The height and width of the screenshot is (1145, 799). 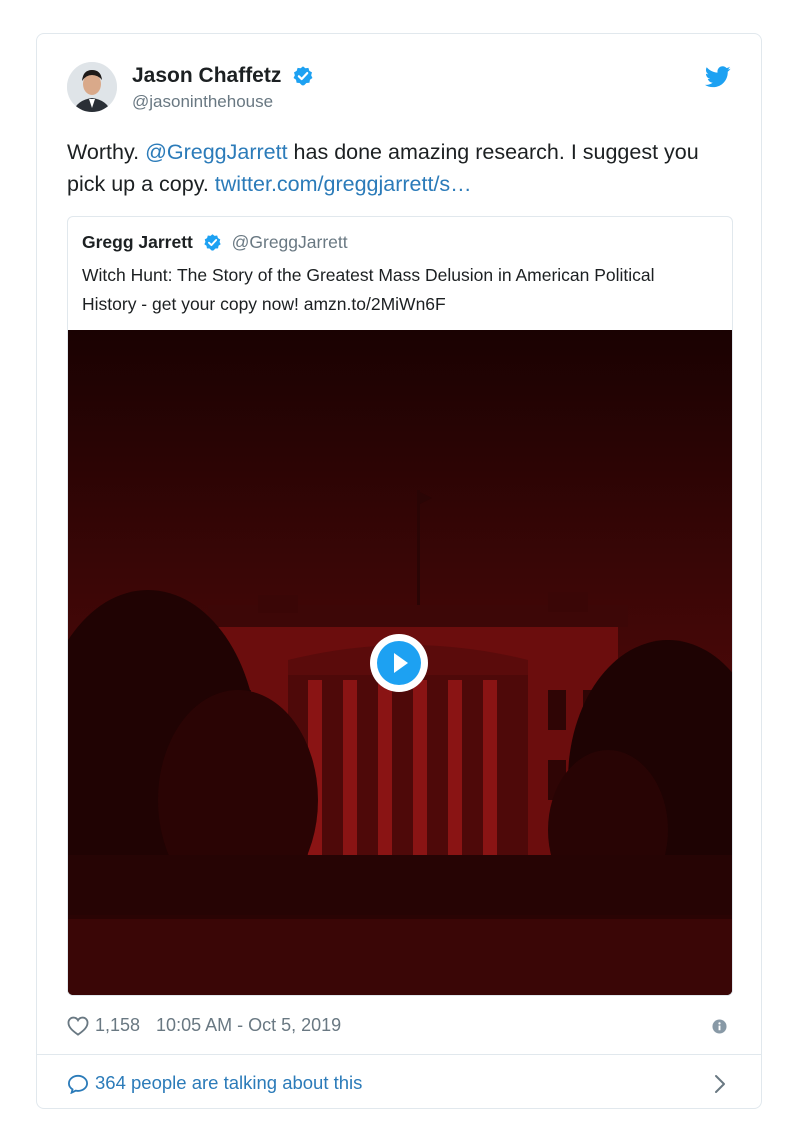 What do you see at coordinates (399, 1054) in the screenshot?
I see `footer-divider` at bounding box center [399, 1054].